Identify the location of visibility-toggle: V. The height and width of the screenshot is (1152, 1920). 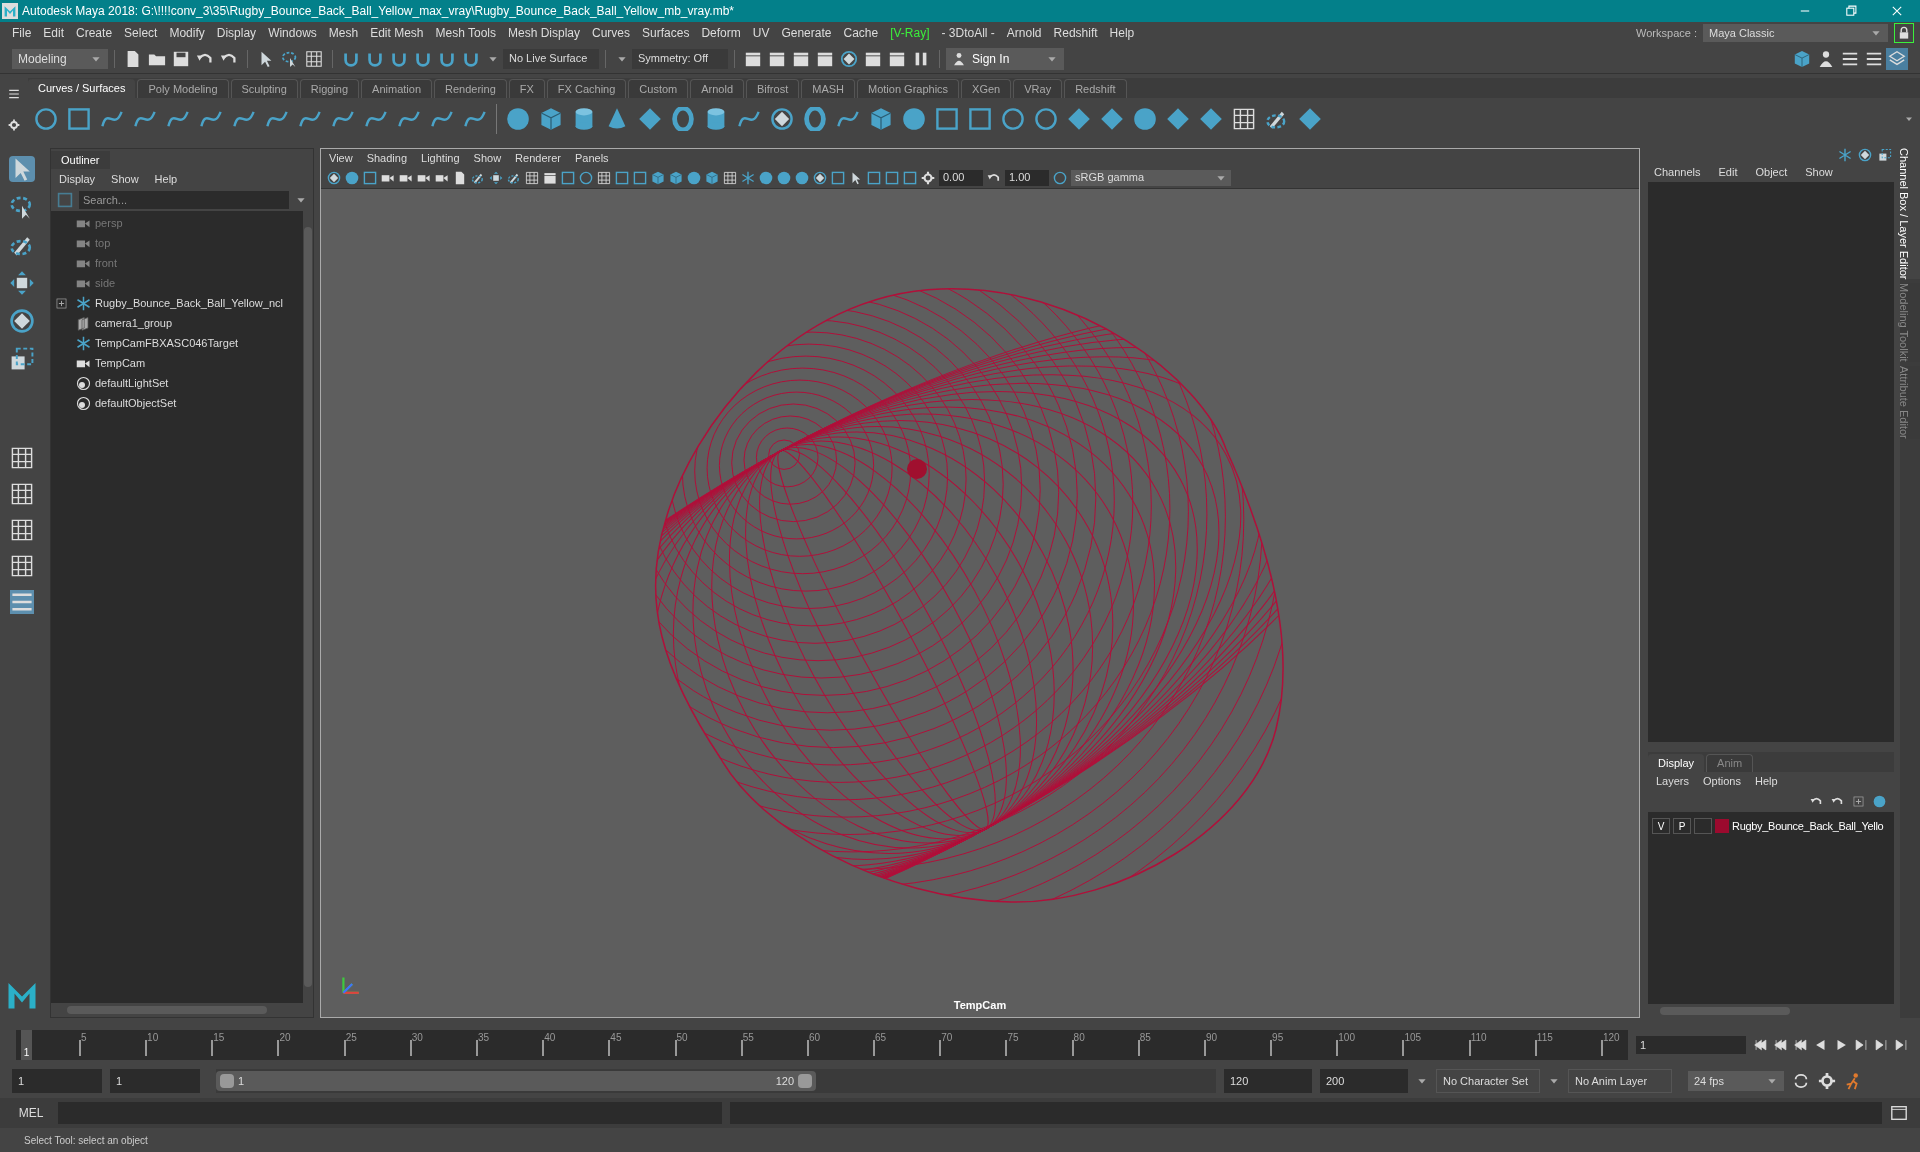
(1661, 826).